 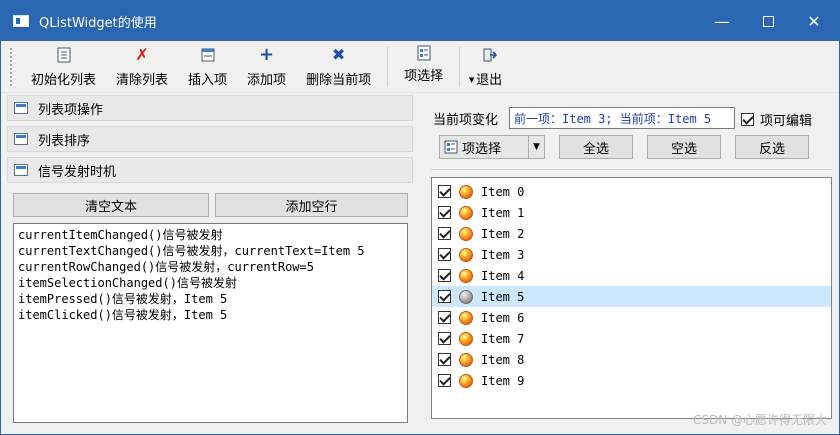 I want to click on item-text: Item 6, so click(x=503, y=317).